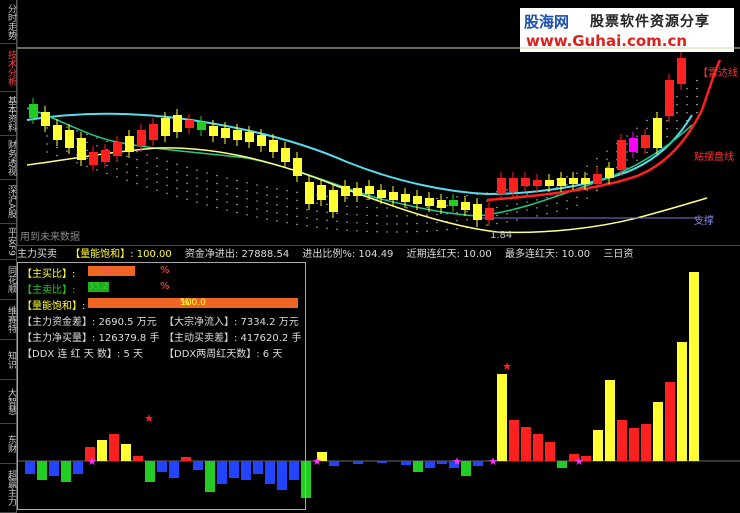 This screenshot has width=740, height=513. What do you see at coordinates (8, 68) in the screenshot?
I see `sidebar-tab-technical: 技术分析` at bounding box center [8, 68].